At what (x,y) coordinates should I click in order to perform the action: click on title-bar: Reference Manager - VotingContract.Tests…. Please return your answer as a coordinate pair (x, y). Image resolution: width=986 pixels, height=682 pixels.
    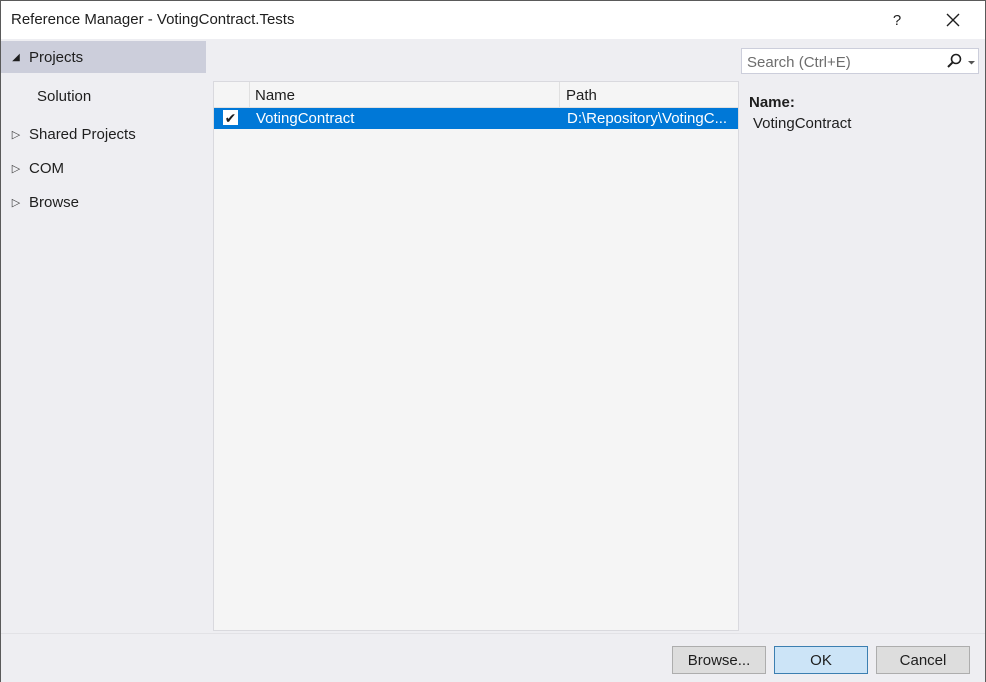
    Looking at the image, I should click on (493, 20).